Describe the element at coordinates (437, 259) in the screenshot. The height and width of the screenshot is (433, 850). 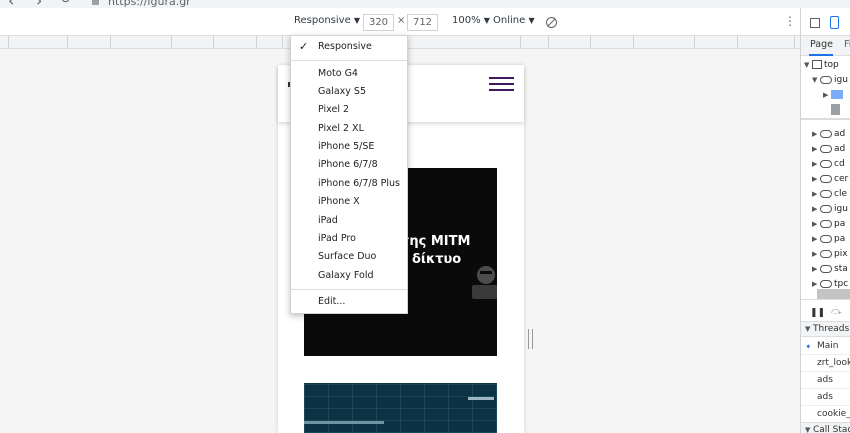
I see `card-title-line2: δίκτυο` at that location.